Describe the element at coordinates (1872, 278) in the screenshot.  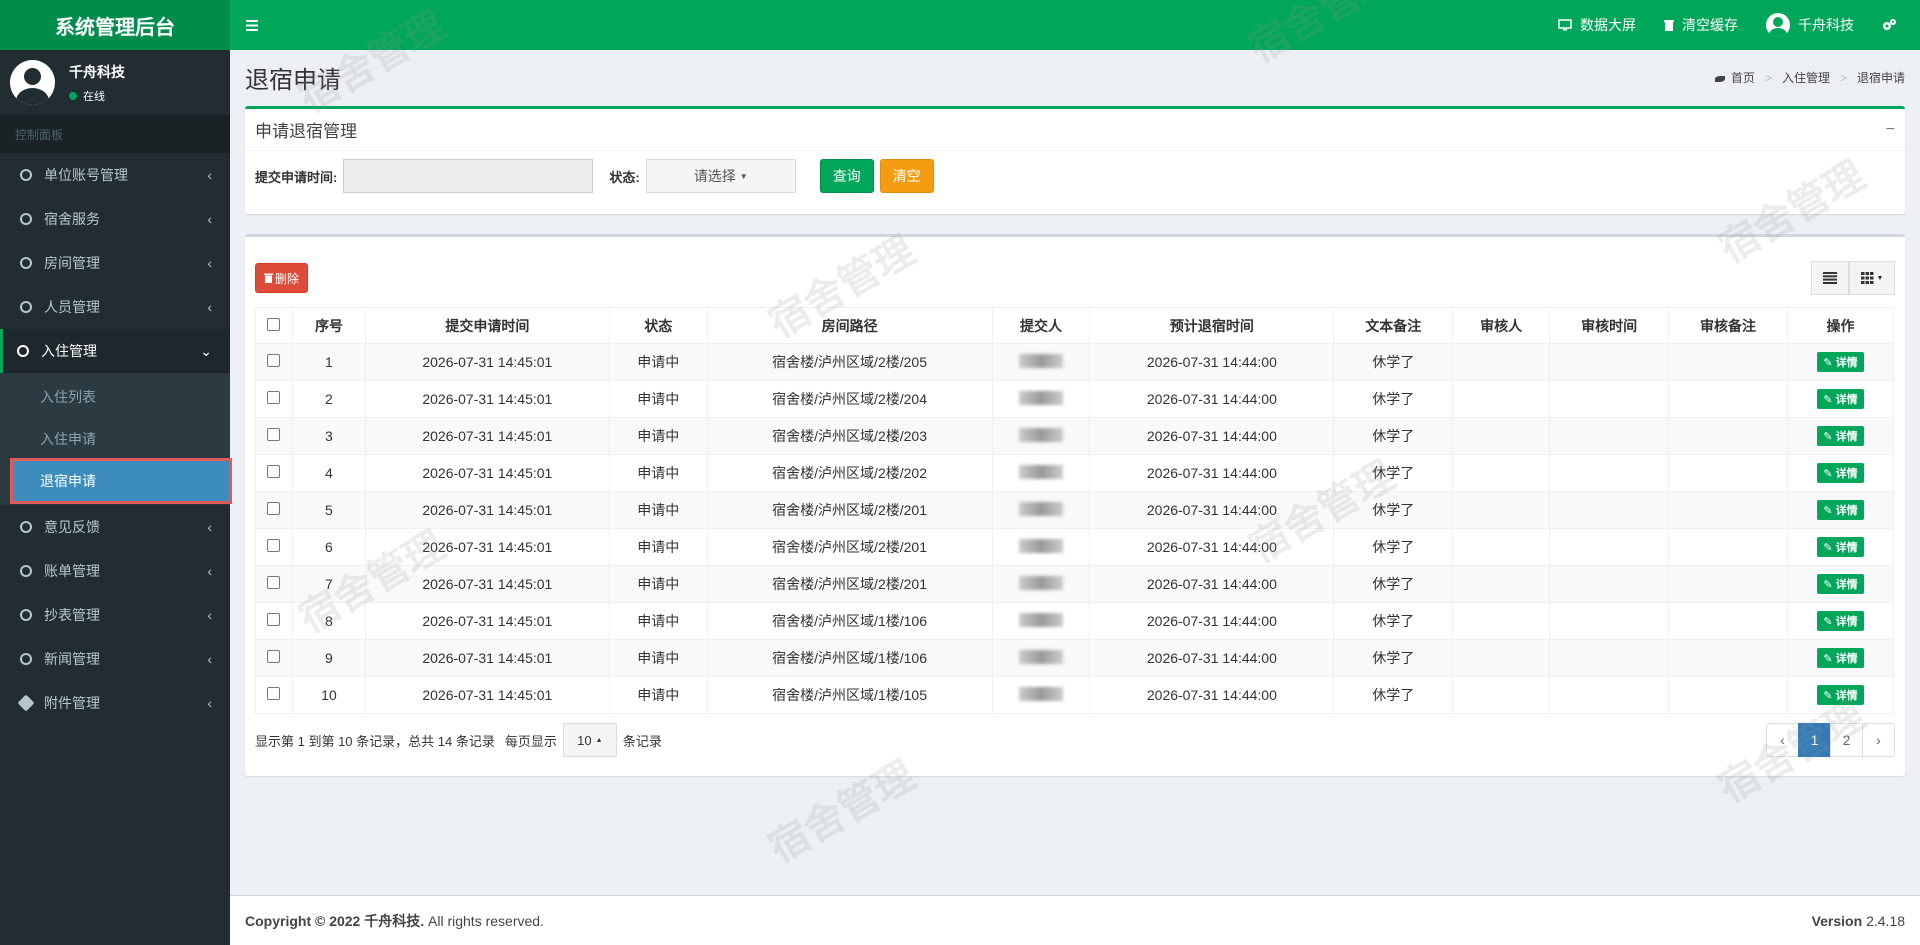
I see `columns-toggle-button: ▼` at that location.